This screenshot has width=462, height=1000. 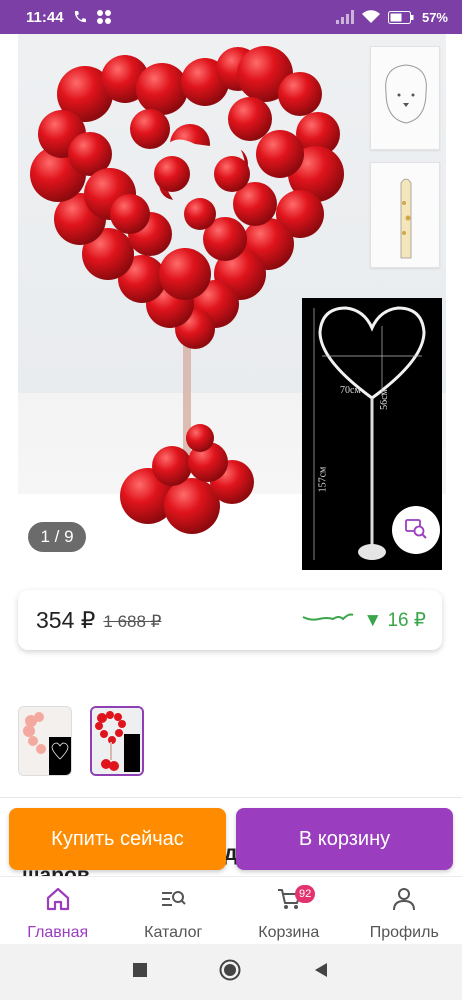 I want to click on tab-catalog: Каталог, so click(x=174, y=910).